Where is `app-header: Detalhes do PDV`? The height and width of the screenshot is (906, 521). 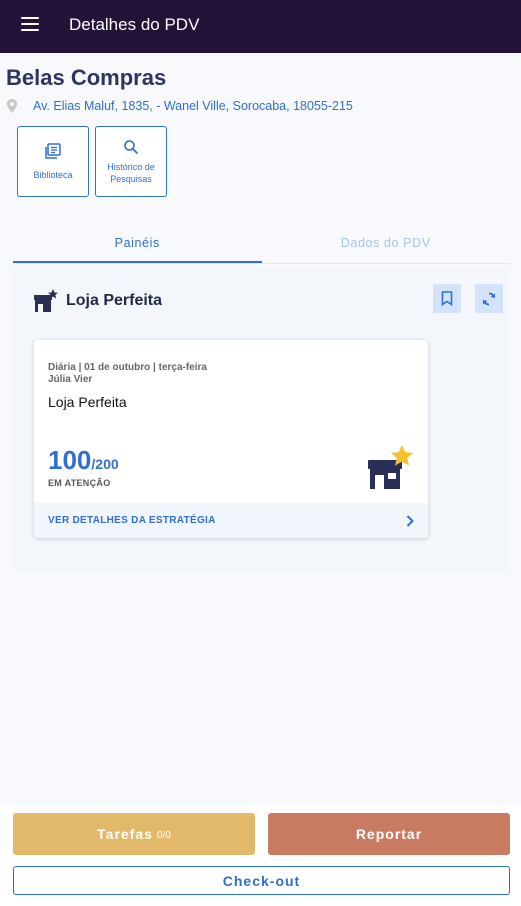 app-header: Detalhes do PDV is located at coordinates (260, 26).